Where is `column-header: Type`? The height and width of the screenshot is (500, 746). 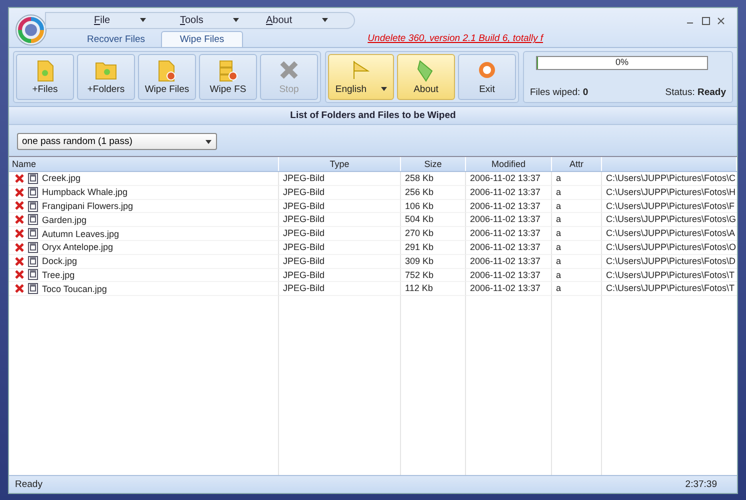
column-header: Type is located at coordinates (340, 164).